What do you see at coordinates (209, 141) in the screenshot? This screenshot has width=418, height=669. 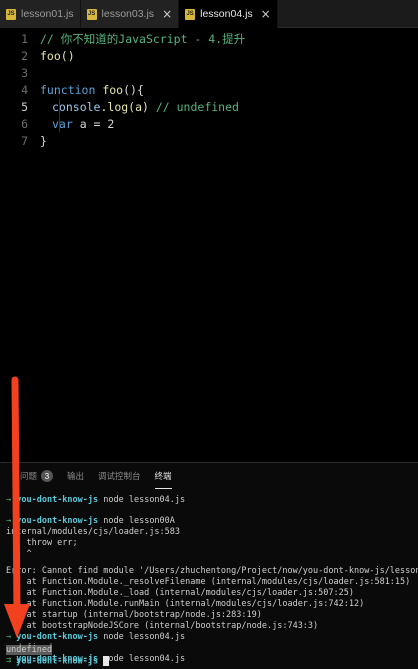 I see `code-line: 7 }` at bounding box center [209, 141].